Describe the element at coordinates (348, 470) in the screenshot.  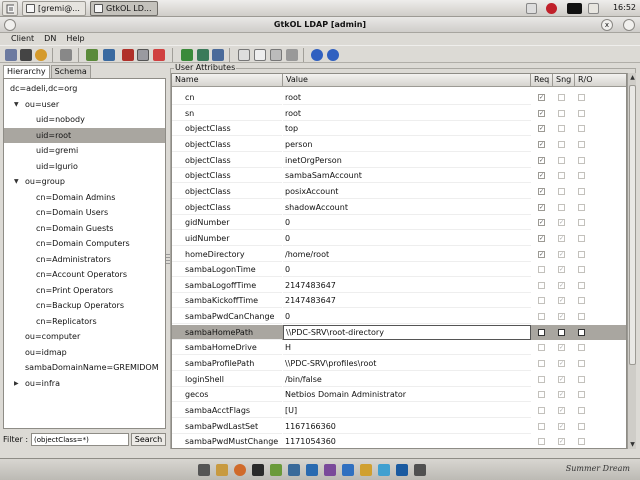
I see `x-icon` at that location.